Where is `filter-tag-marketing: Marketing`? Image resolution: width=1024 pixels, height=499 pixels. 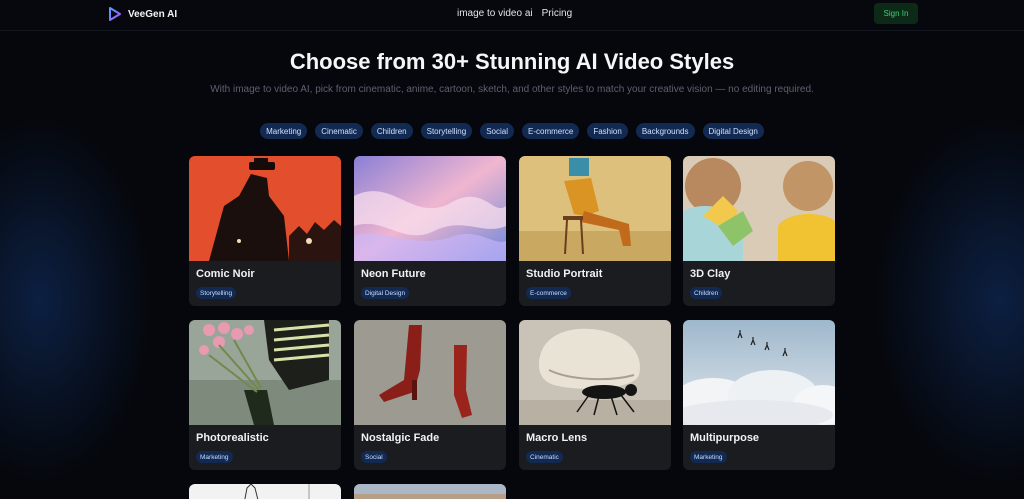 filter-tag-marketing: Marketing is located at coordinates (284, 131).